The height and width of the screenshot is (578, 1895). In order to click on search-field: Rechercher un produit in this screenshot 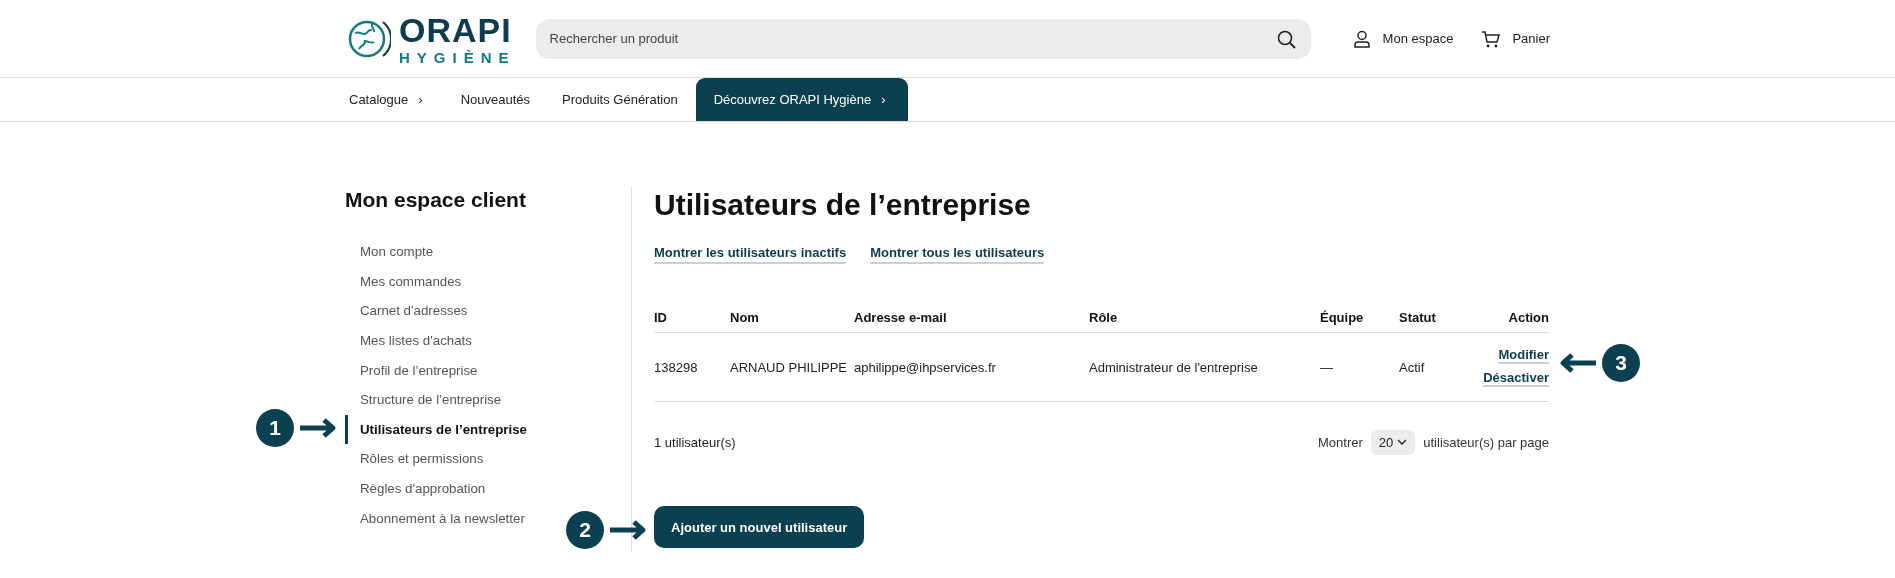, I will do `click(923, 38)`.